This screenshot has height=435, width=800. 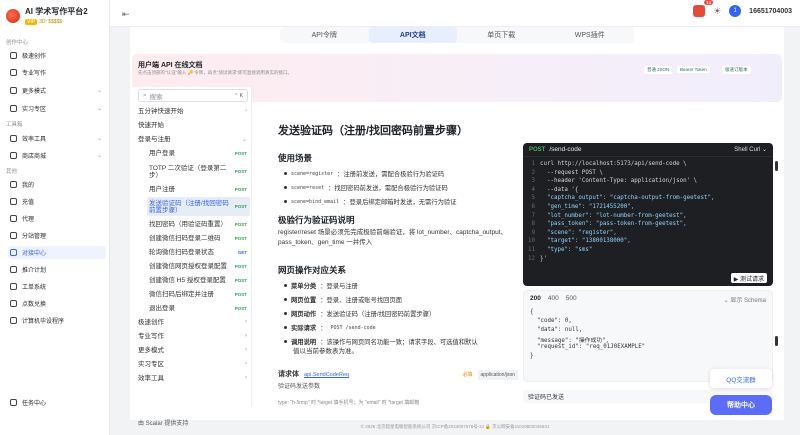 I want to click on tab-wps-plugin: WPS插件, so click(x=590, y=35).